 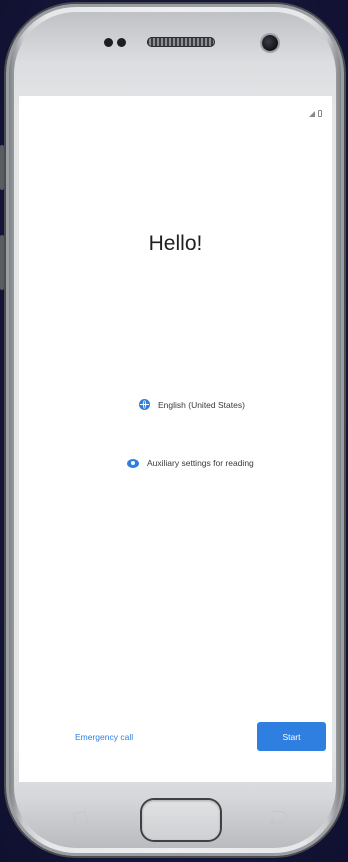 What do you see at coordinates (312, 113) in the screenshot?
I see `signal-icon` at bounding box center [312, 113].